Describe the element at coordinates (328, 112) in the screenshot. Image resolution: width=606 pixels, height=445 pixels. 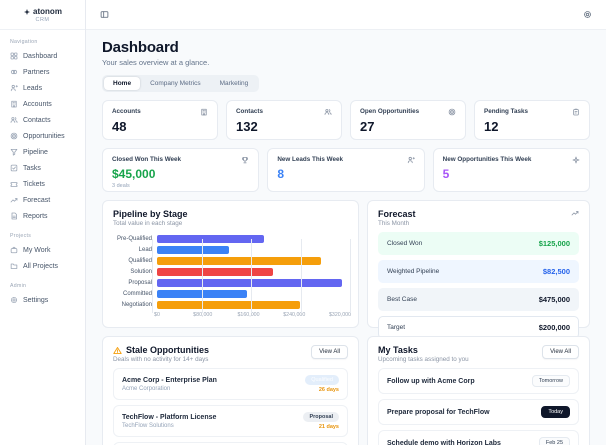
I see `users-icon` at that location.